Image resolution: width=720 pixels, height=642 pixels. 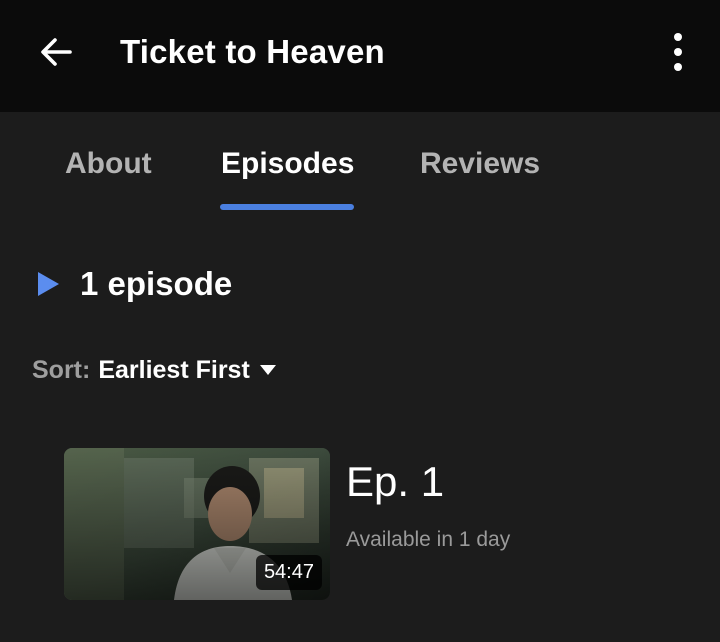 What do you see at coordinates (173, 370) in the screenshot?
I see `sort-dropdown: Earliest First` at bounding box center [173, 370].